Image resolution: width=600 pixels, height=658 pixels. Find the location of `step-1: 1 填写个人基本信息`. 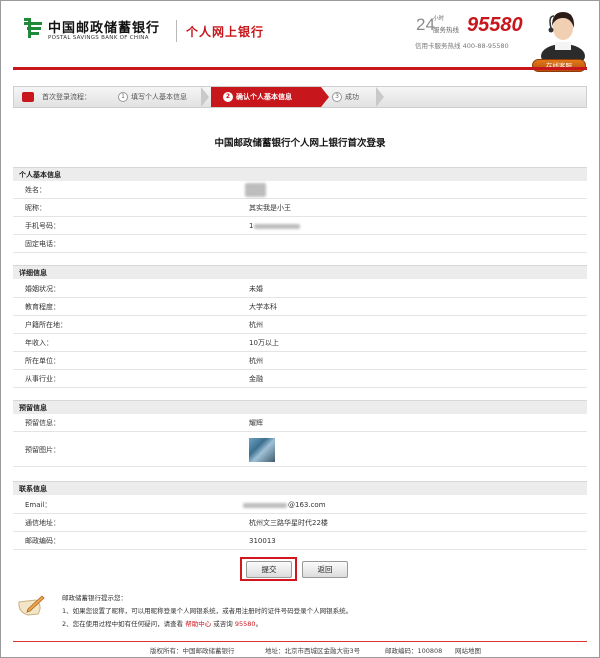

step-1: 1 填写个人基本信息 is located at coordinates (152, 97).